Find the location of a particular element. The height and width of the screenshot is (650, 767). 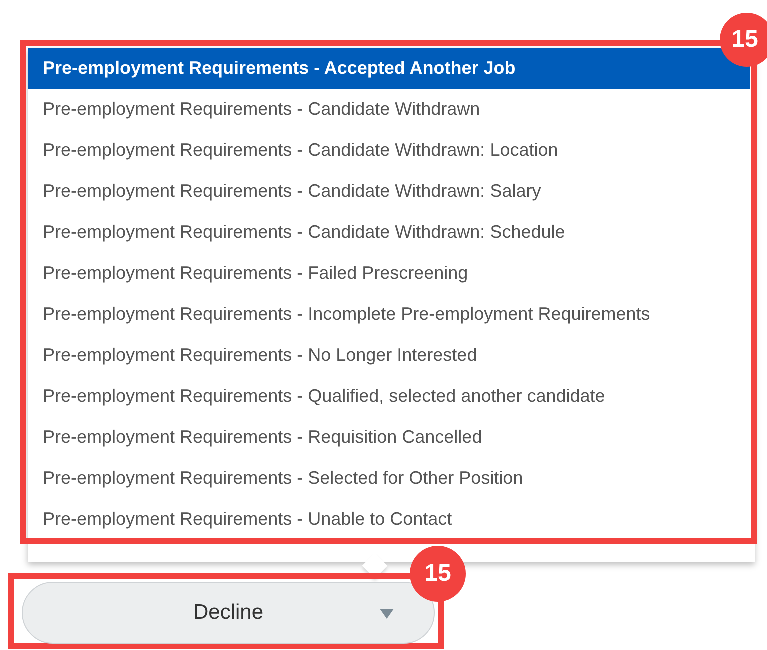

caret-icon is located at coordinates (387, 614).